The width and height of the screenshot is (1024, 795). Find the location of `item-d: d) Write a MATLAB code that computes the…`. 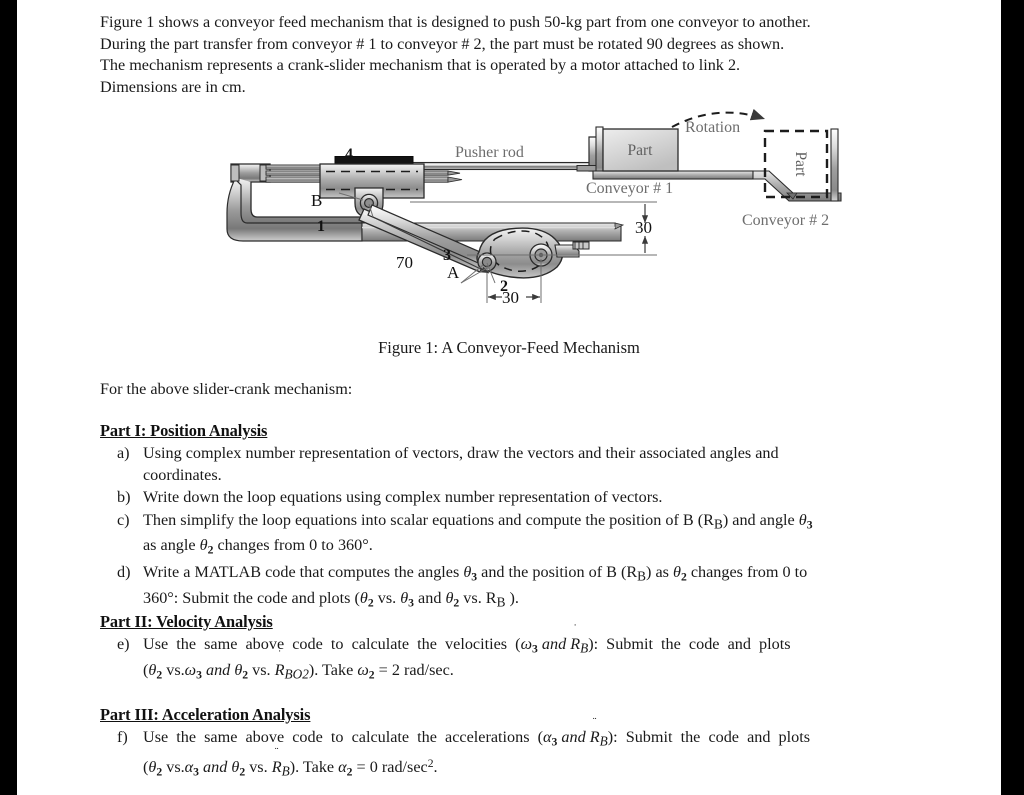

item-d: d) Write a MATLAB code that computes the… is located at coordinates (515, 588).